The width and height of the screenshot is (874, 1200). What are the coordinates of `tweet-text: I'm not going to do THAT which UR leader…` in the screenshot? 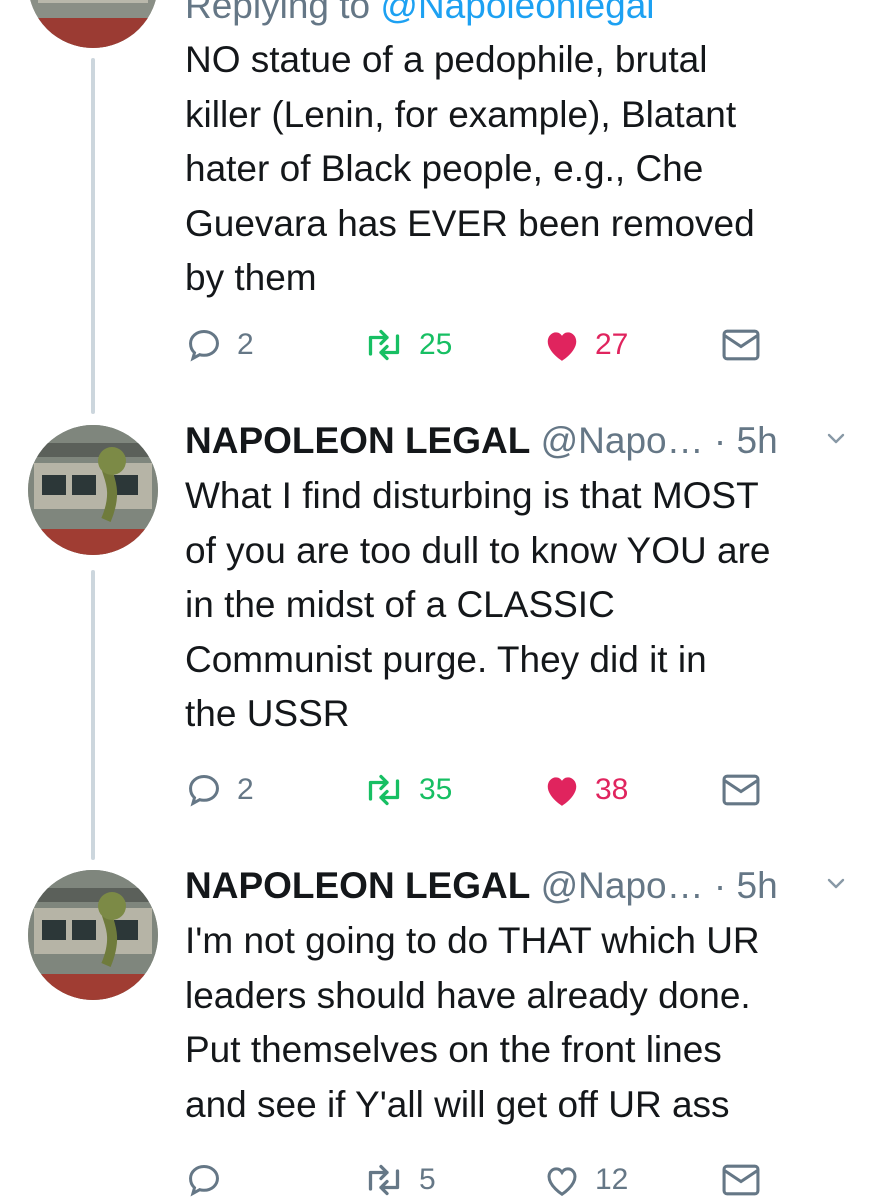 It's located at (472, 1022).